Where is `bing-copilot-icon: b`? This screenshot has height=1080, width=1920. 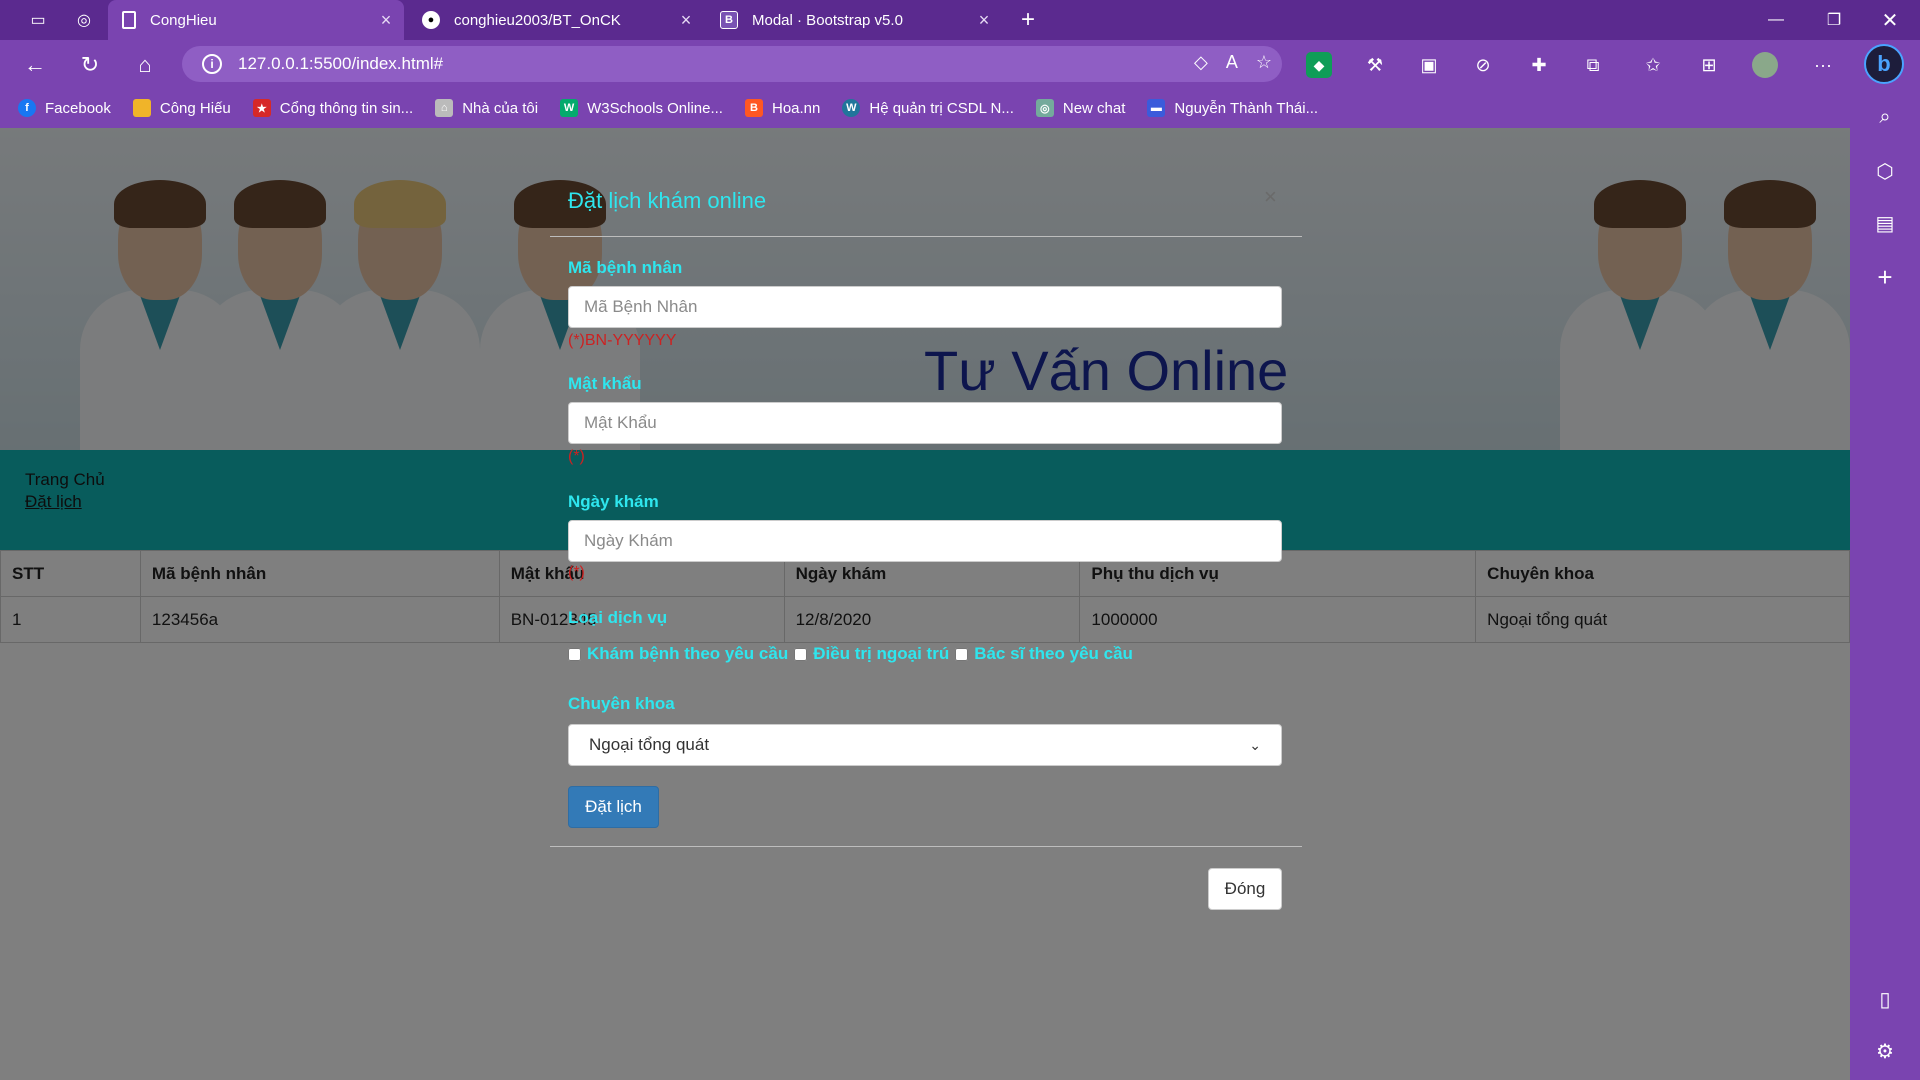 bing-copilot-icon: b is located at coordinates (1884, 64).